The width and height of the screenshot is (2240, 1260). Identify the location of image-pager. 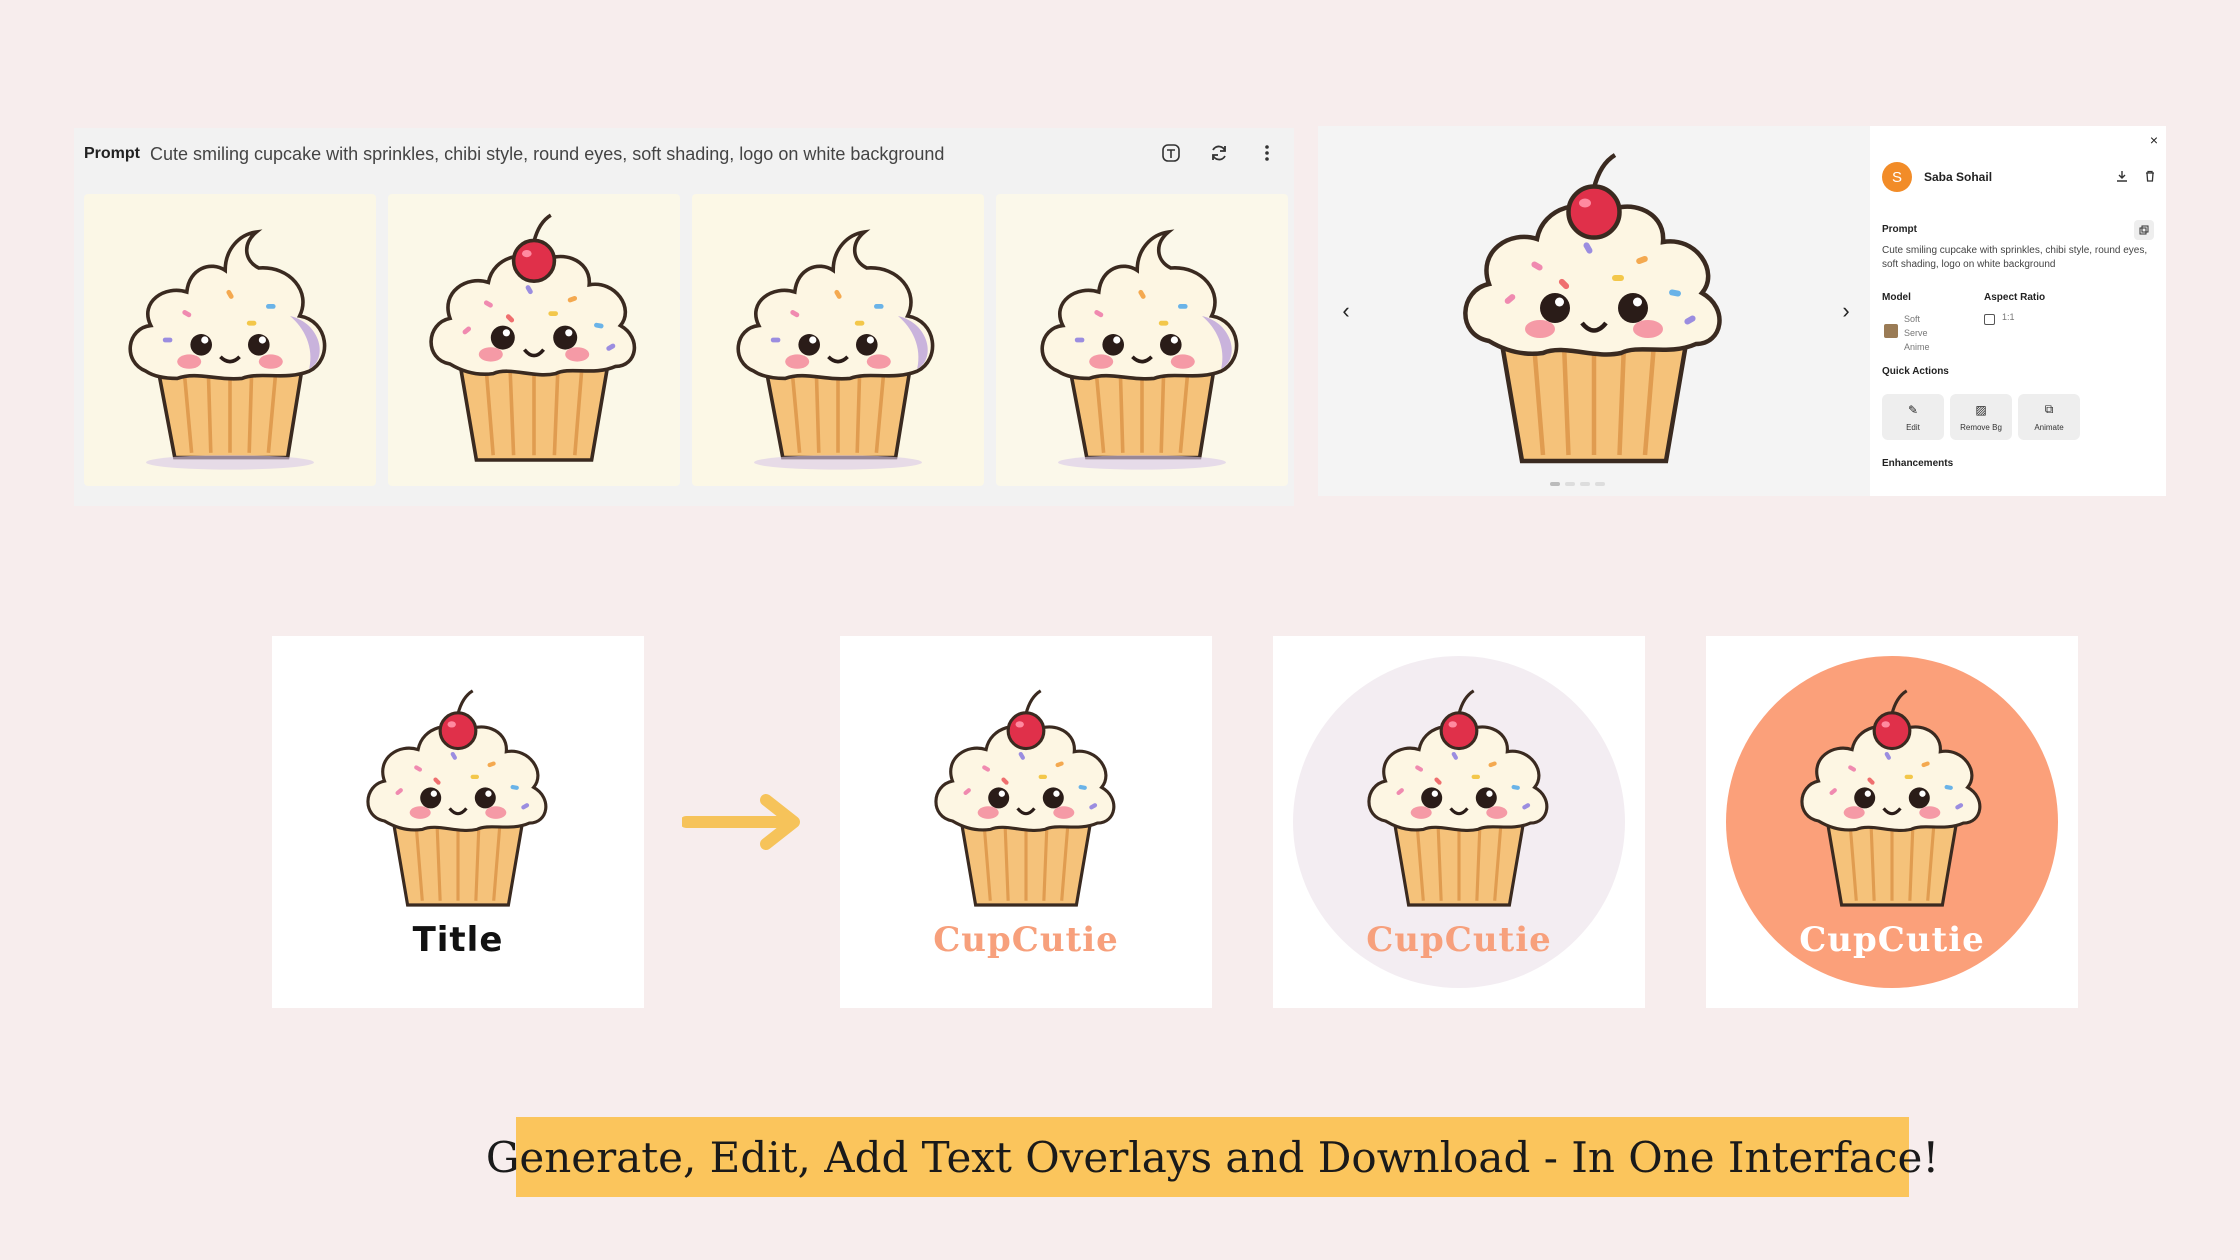
(1577, 484).